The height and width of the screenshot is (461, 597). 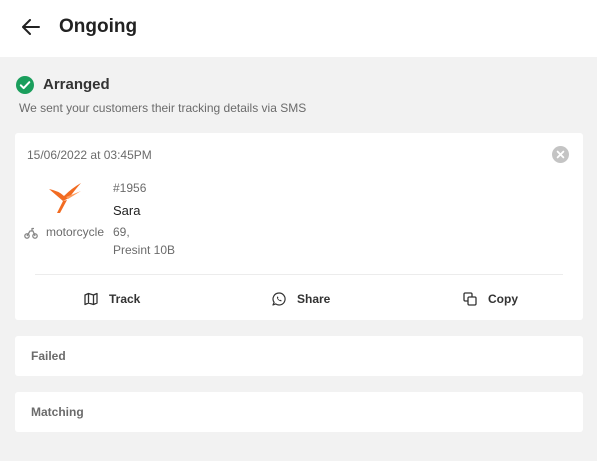 I want to click on map-icon, so click(x=91, y=299).